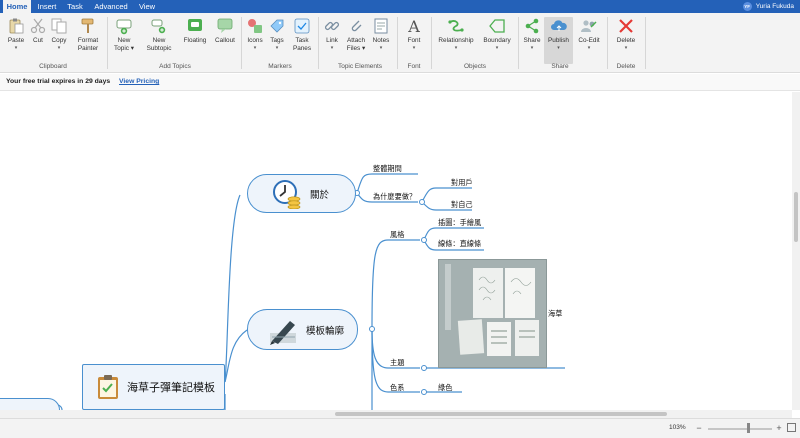 This screenshot has height=438, width=800. I want to click on share-button: Share ▾, so click(532, 40).